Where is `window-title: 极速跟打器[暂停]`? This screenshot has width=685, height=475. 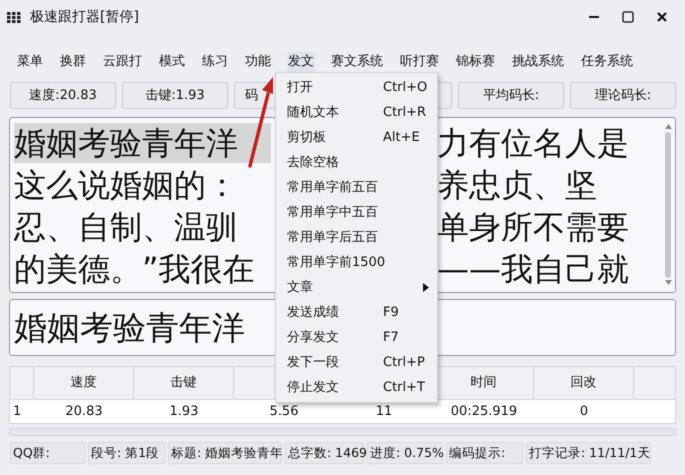 window-title: 极速跟打器[暂停] is located at coordinates (84, 17).